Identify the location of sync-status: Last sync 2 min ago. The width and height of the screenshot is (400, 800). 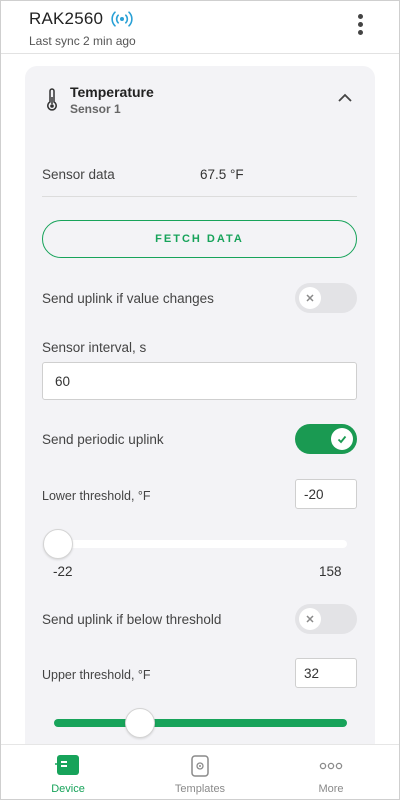
(82, 41).